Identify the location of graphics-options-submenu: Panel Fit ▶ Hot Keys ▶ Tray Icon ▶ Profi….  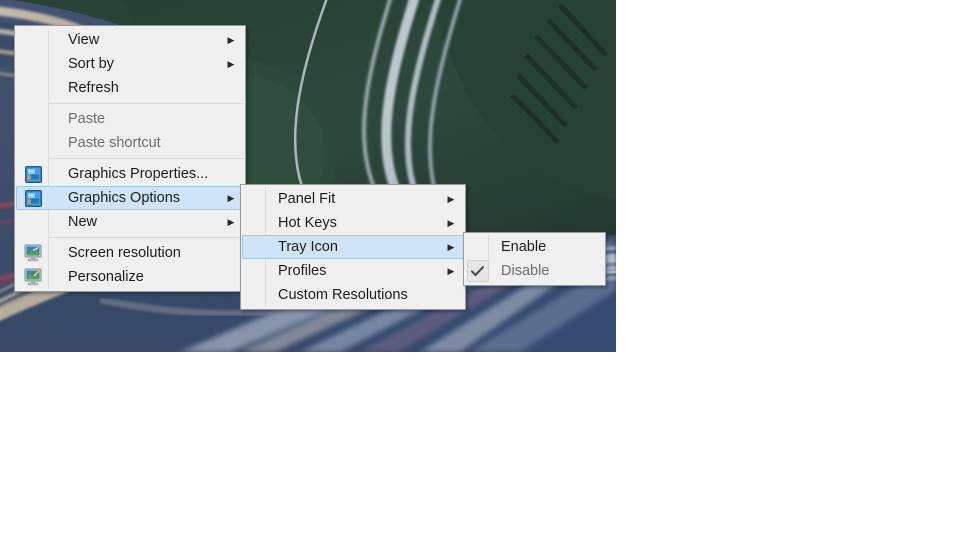
(353, 247).